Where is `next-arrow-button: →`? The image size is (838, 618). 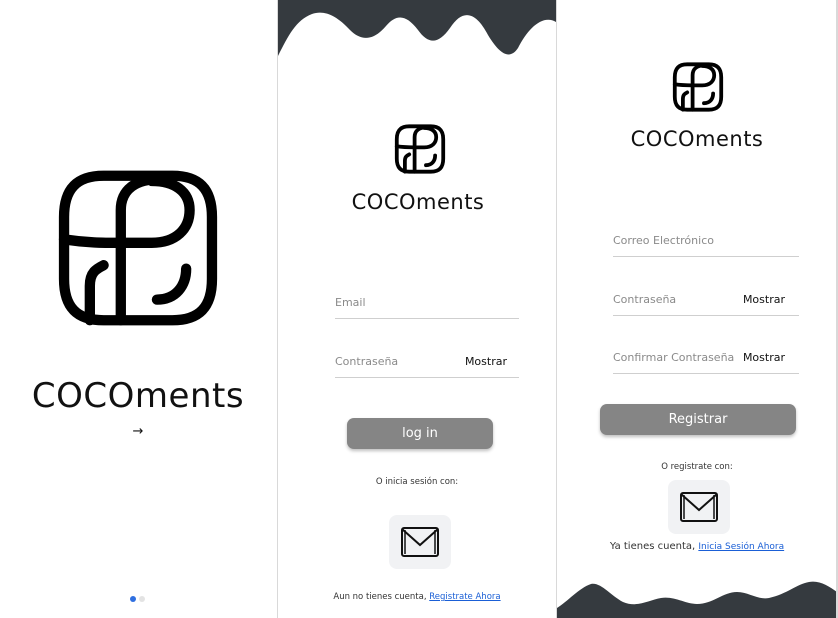 next-arrow-button: → is located at coordinates (138, 431).